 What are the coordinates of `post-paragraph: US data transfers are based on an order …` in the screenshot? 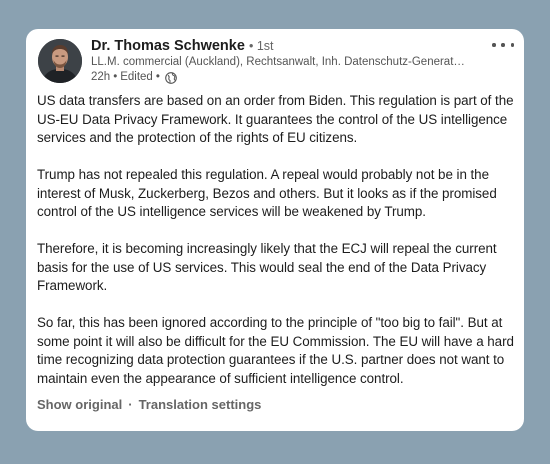 It's located at (275, 119).